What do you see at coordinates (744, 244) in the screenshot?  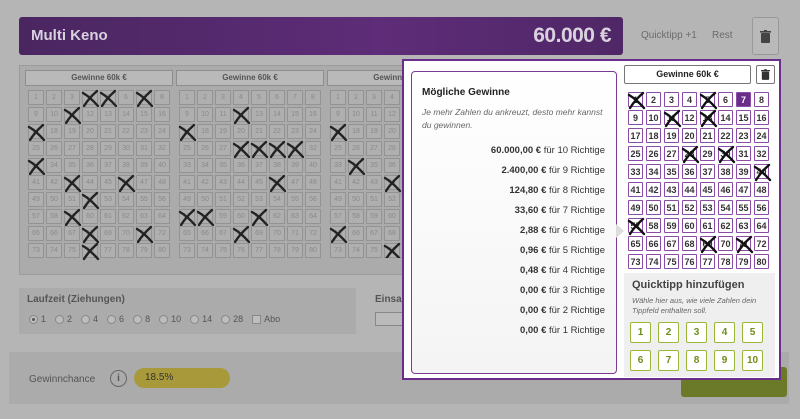 I see `number-cell: 71` at bounding box center [744, 244].